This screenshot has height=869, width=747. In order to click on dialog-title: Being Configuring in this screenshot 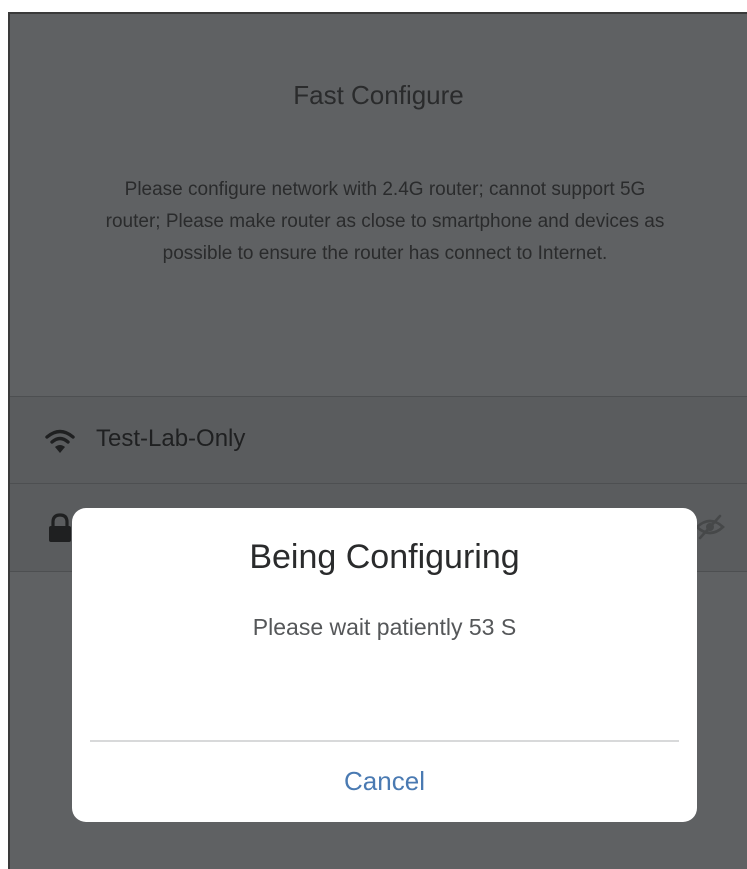, I will do `click(384, 557)`.